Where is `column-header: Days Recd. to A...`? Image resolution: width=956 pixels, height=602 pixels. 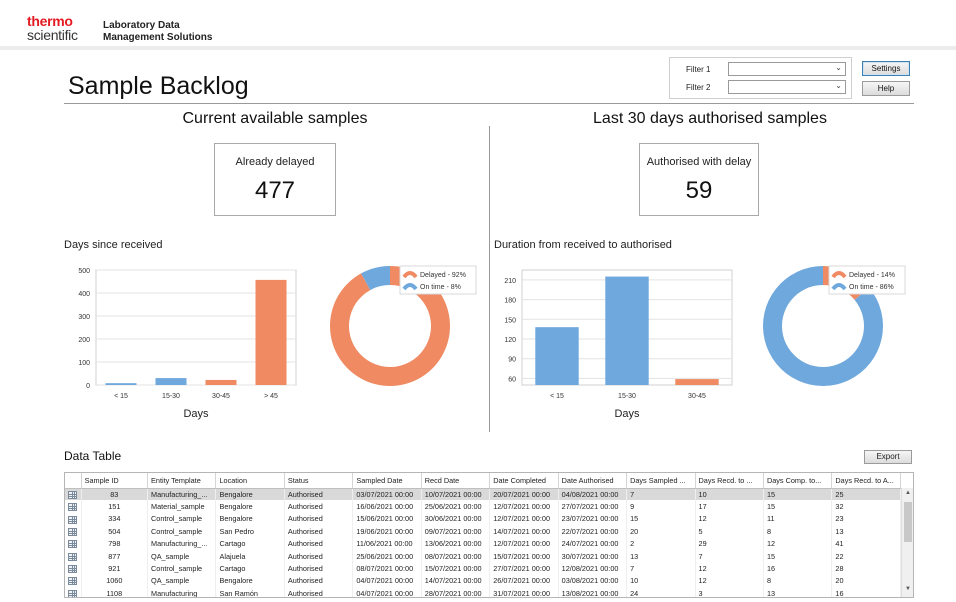
column-header: Days Recd. to A... is located at coordinates (866, 481).